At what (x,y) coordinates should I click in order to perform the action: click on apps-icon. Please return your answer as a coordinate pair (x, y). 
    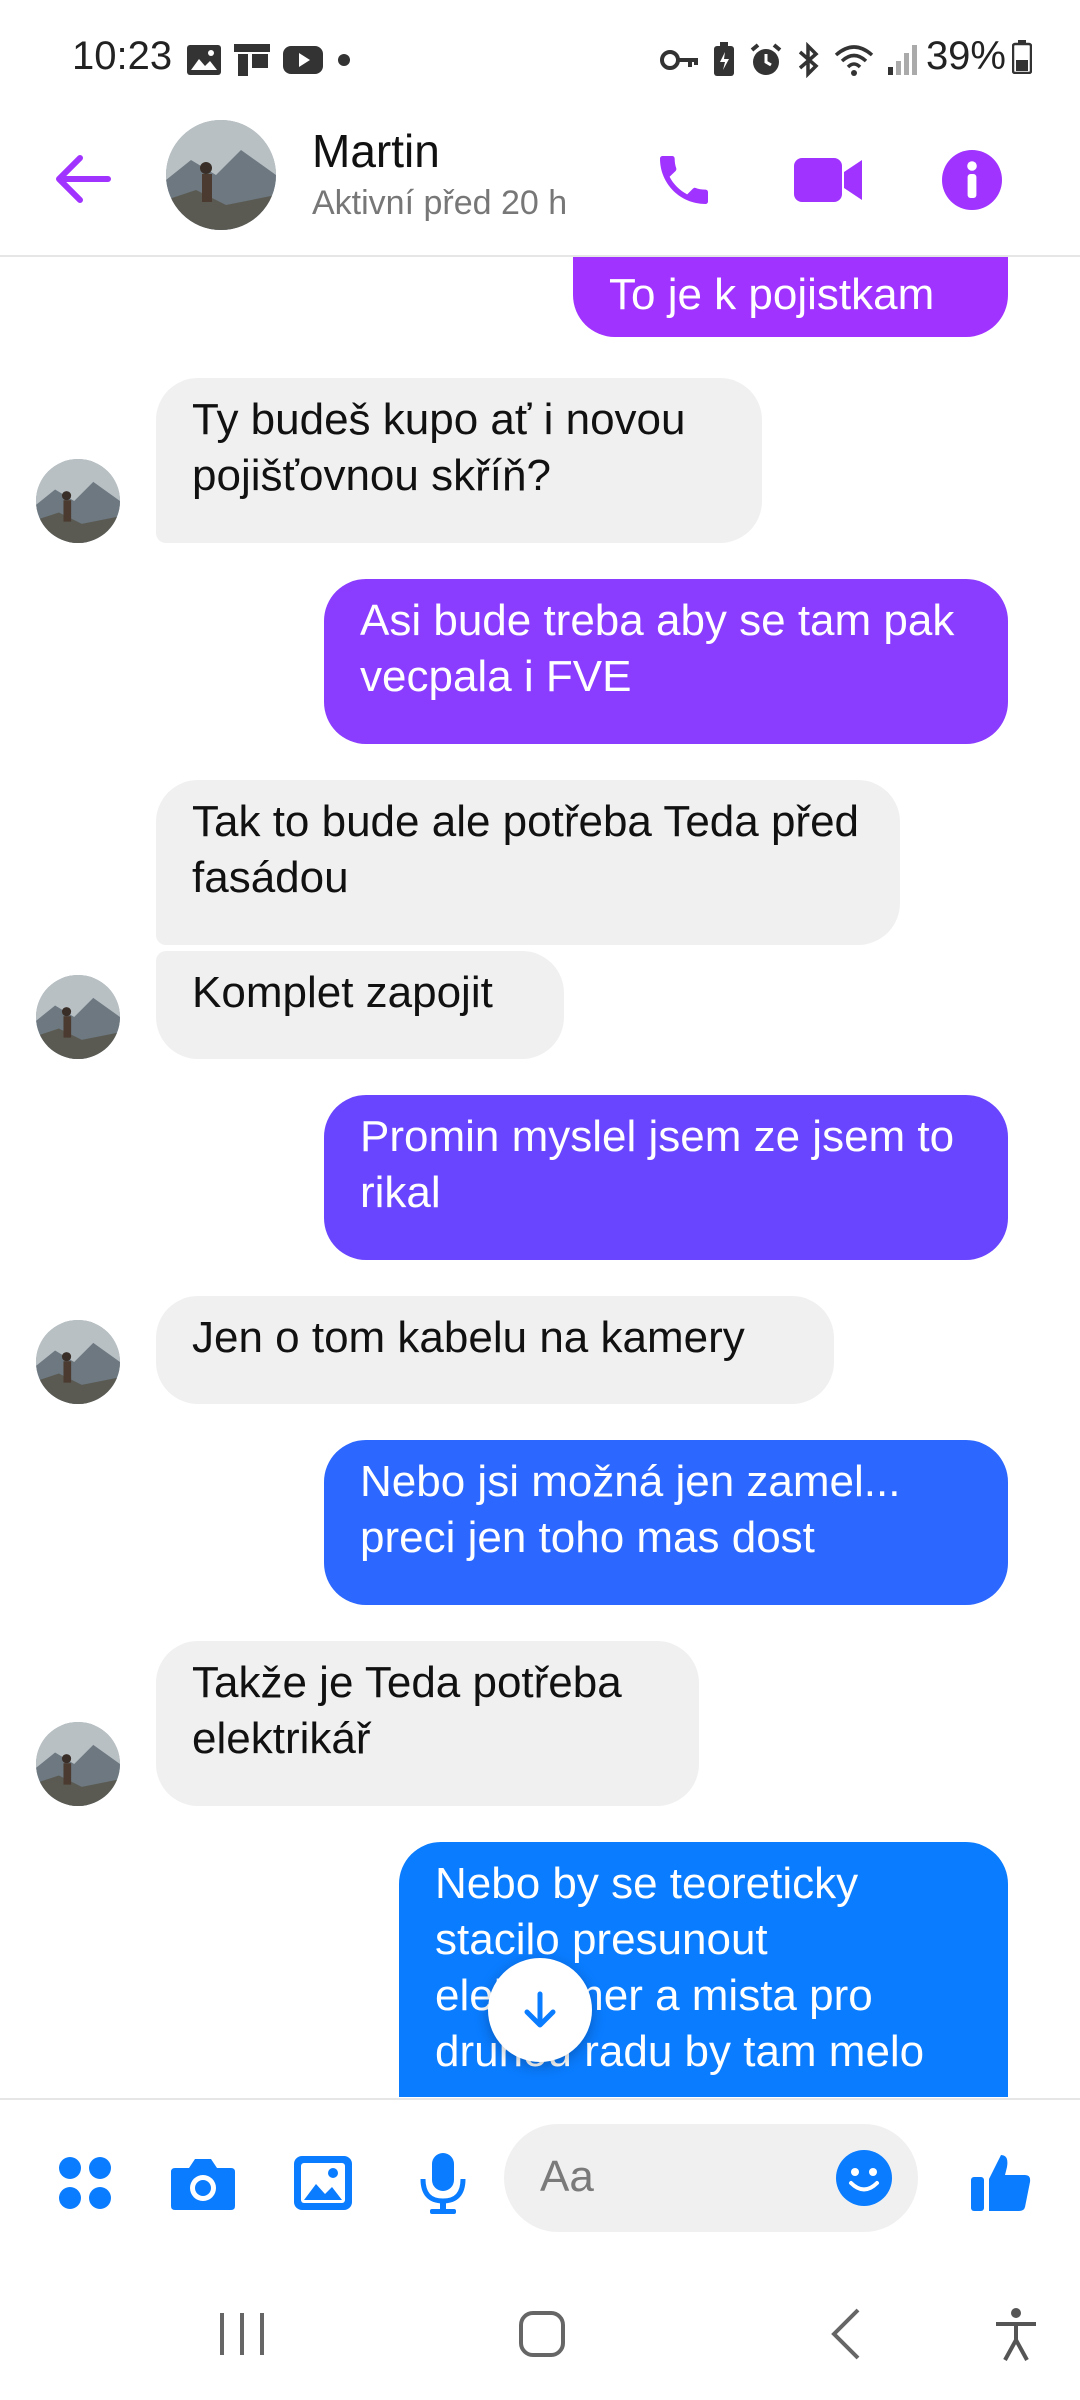
    Looking at the image, I should click on (85, 2183).